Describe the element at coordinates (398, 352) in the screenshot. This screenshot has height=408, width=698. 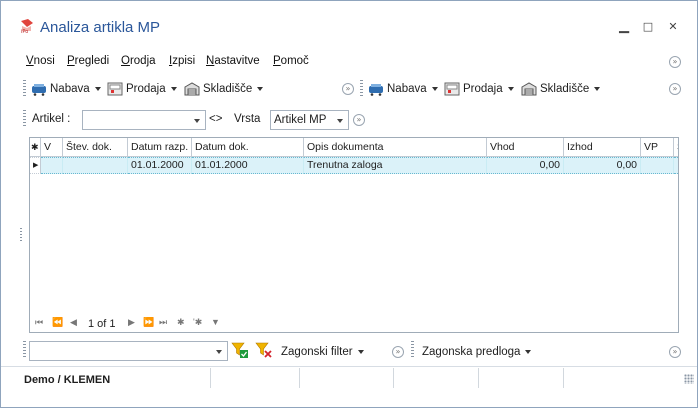
I see `bottombar-options-icon: »` at that location.